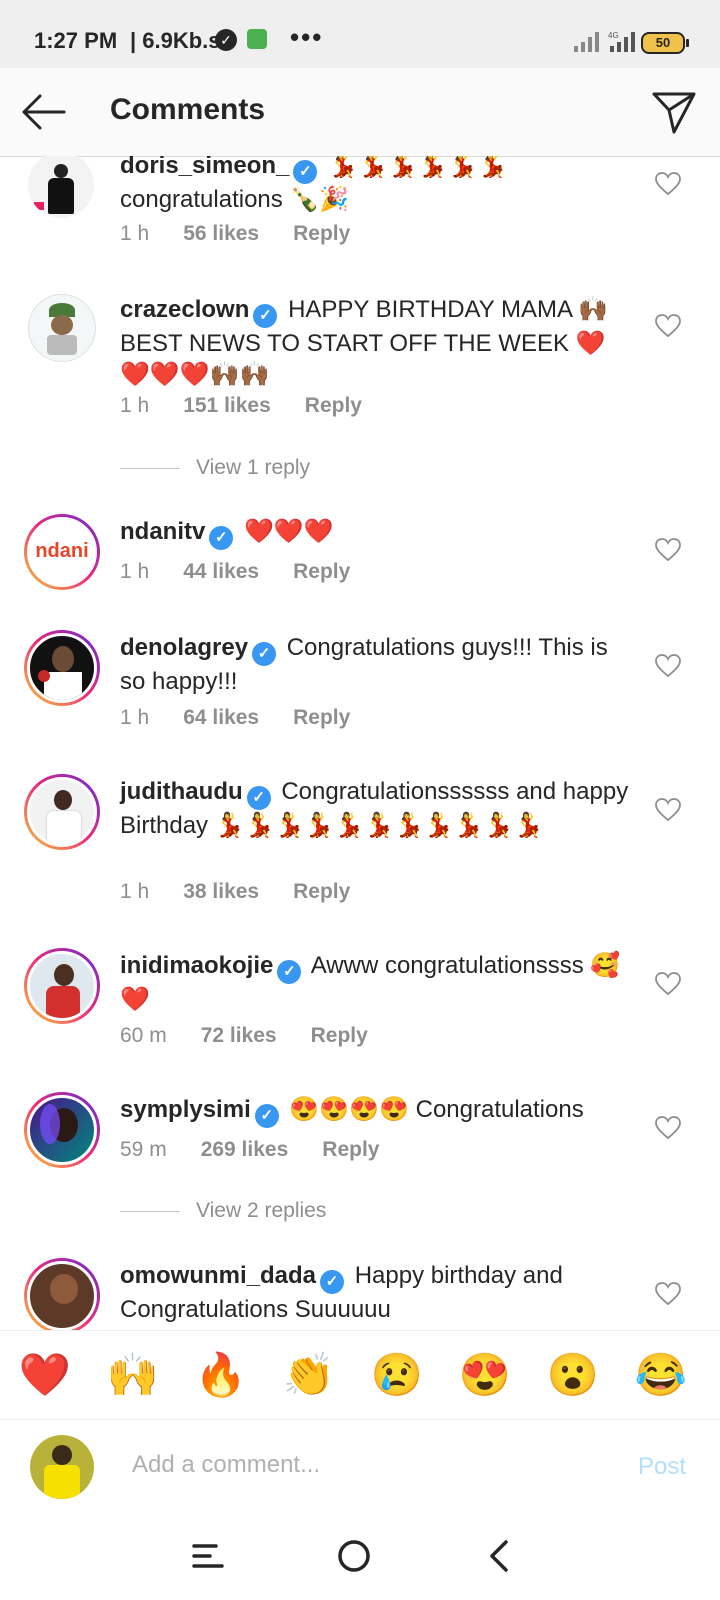  I want to click on comment-username: inidimaokojie, so click(196, 965).